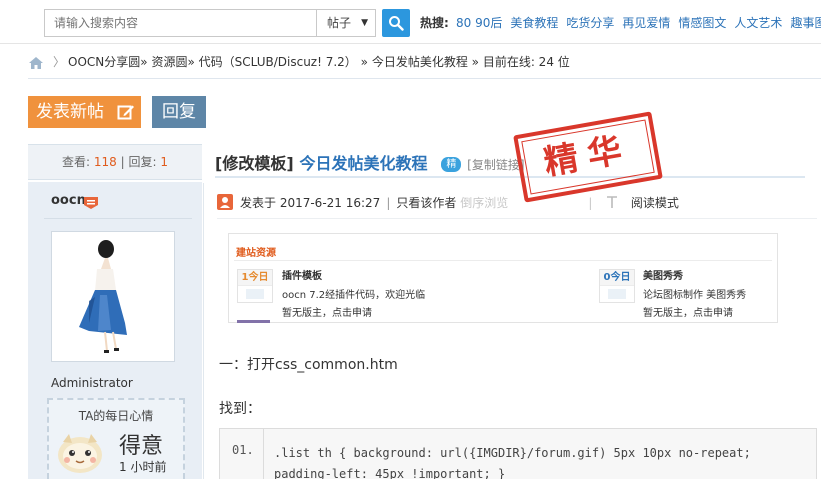 The width and height of the screenshot is (821, 479). I want to click on thread-stats: 查看: 118 | 回复: 1, so click(115, 162).